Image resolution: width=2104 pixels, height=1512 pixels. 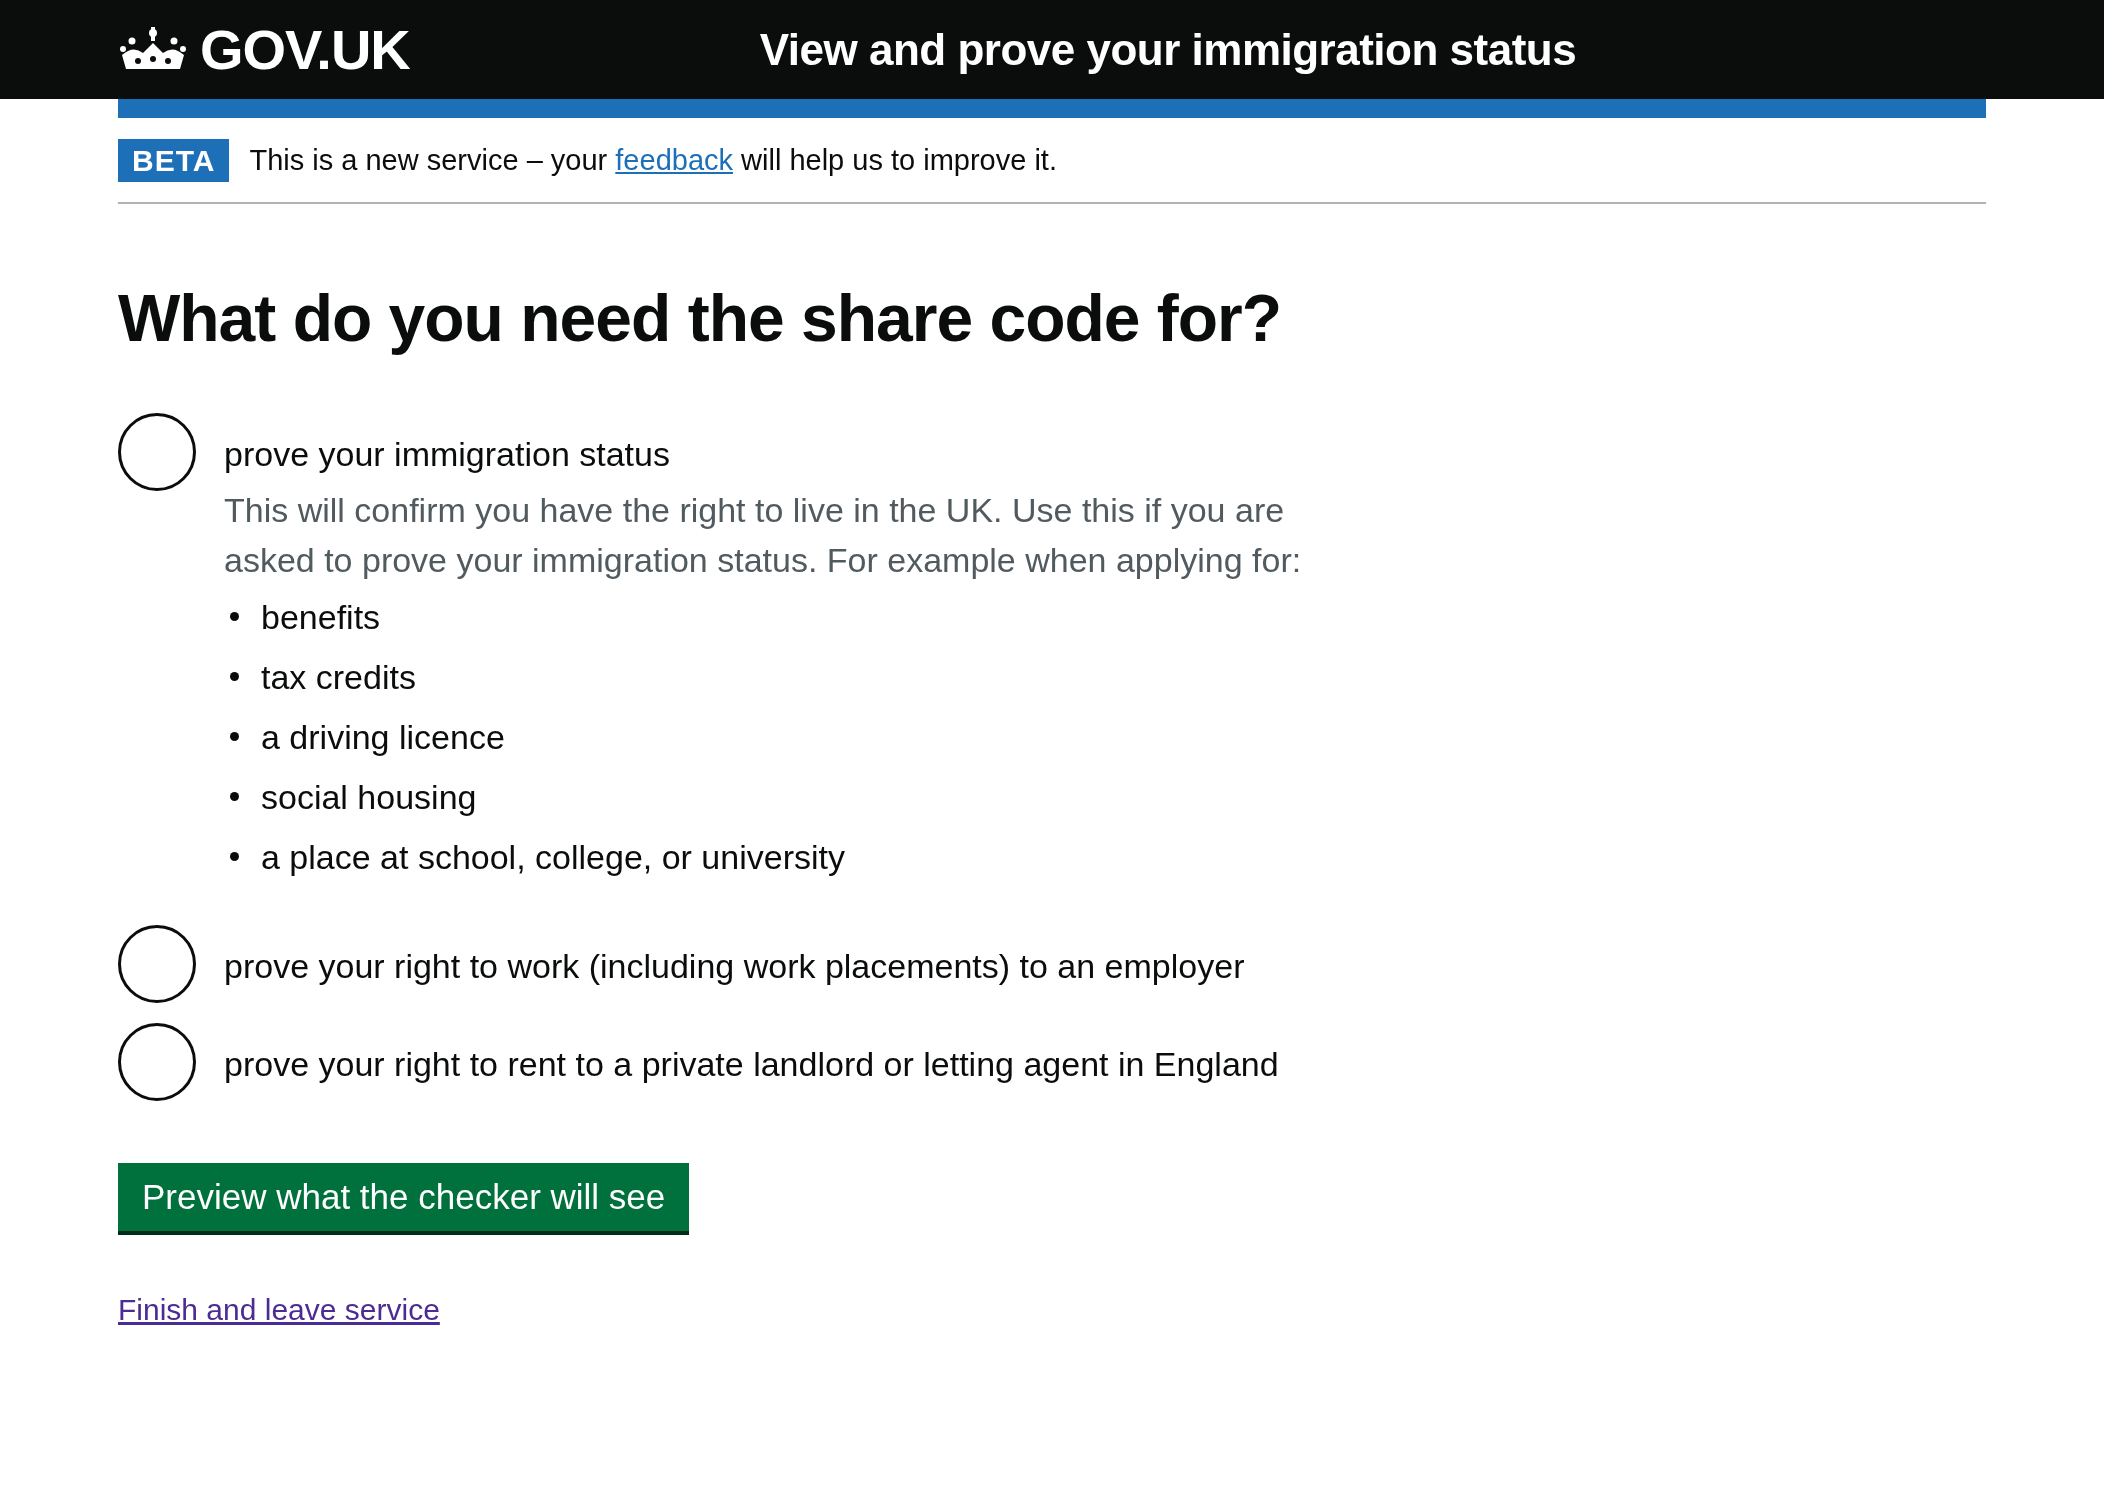 I want to click on service-name-link: View and prove your immigration status, so click(x=1168, y=49).